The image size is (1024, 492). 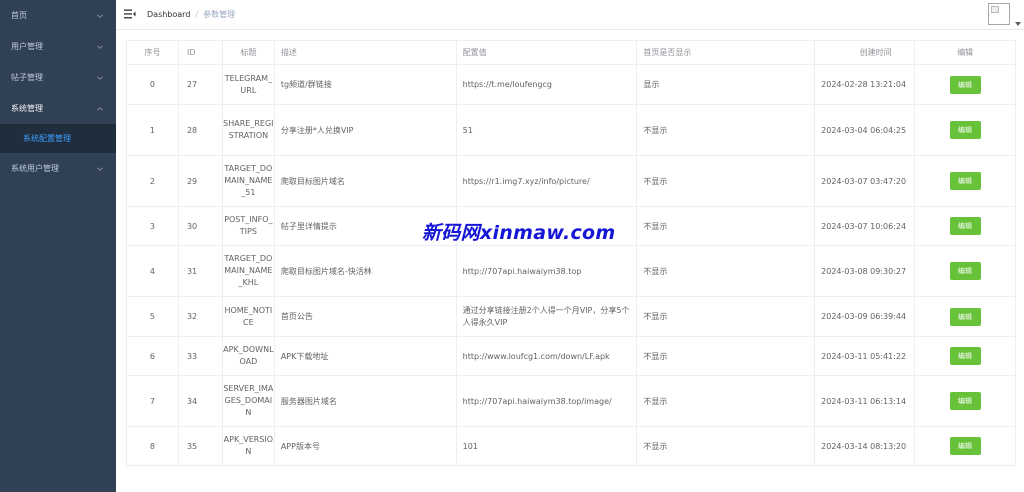 What do you see at coordinates (153, 356) in the screenshot?
I see `cell-index: 6` at bounding box center [153, 356].